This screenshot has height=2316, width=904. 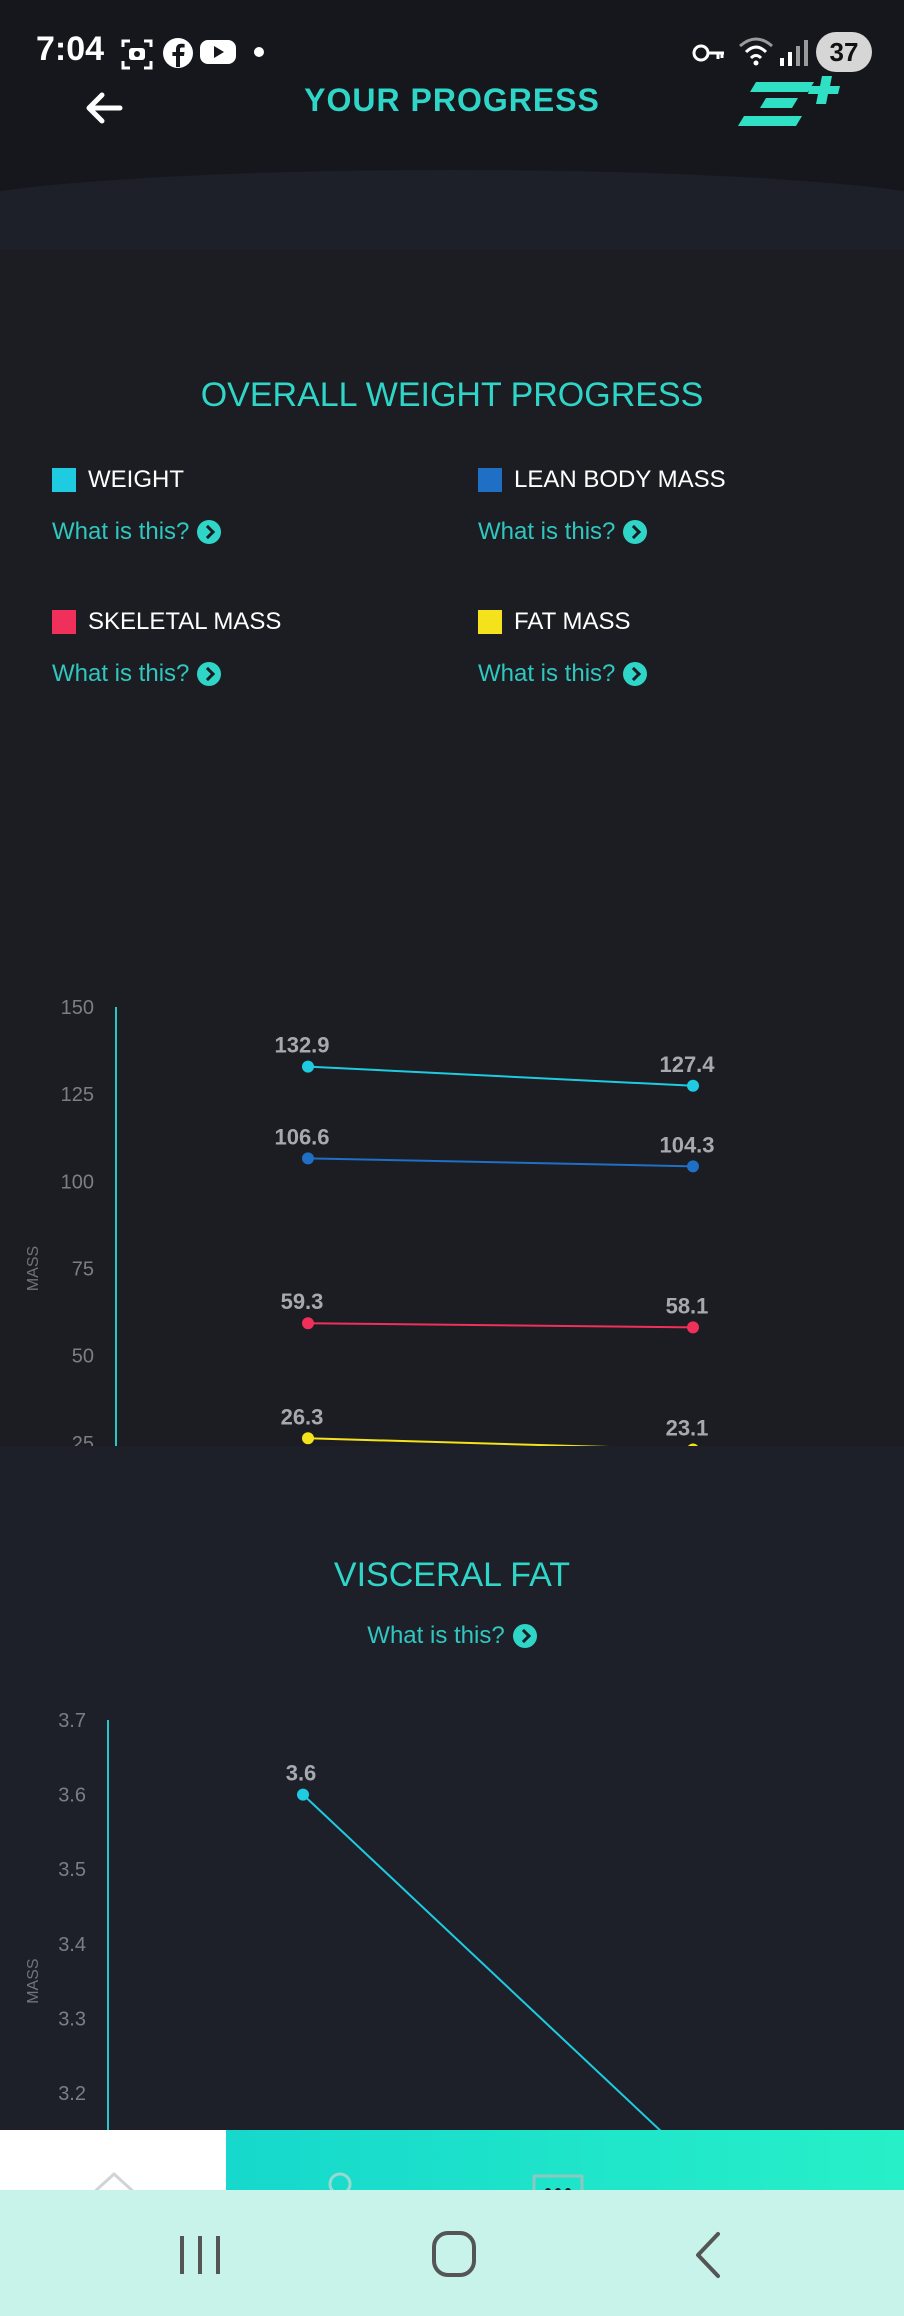 What do you see at coordinates (302, 1301) in the screenshot?
I see `data-label: 59.3` at bounding box center [302, 1301].